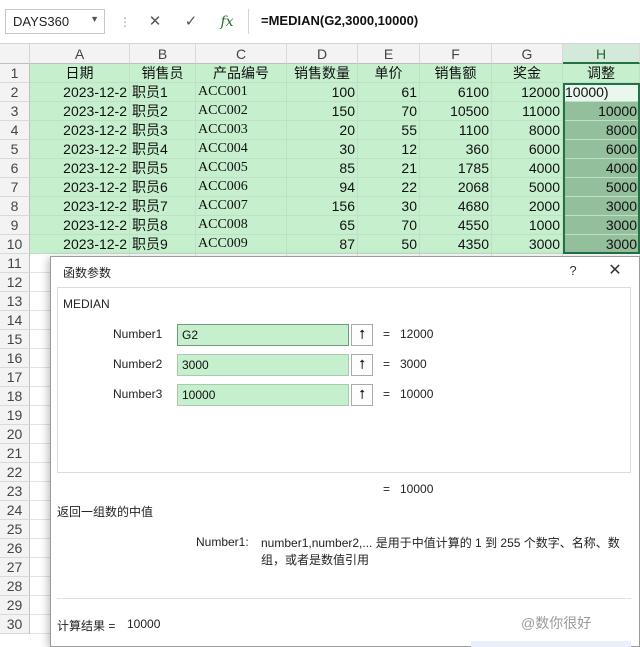 This screenshot has height=647, width=640. I want to click on table-cell: ACC006, so click(241, 187).